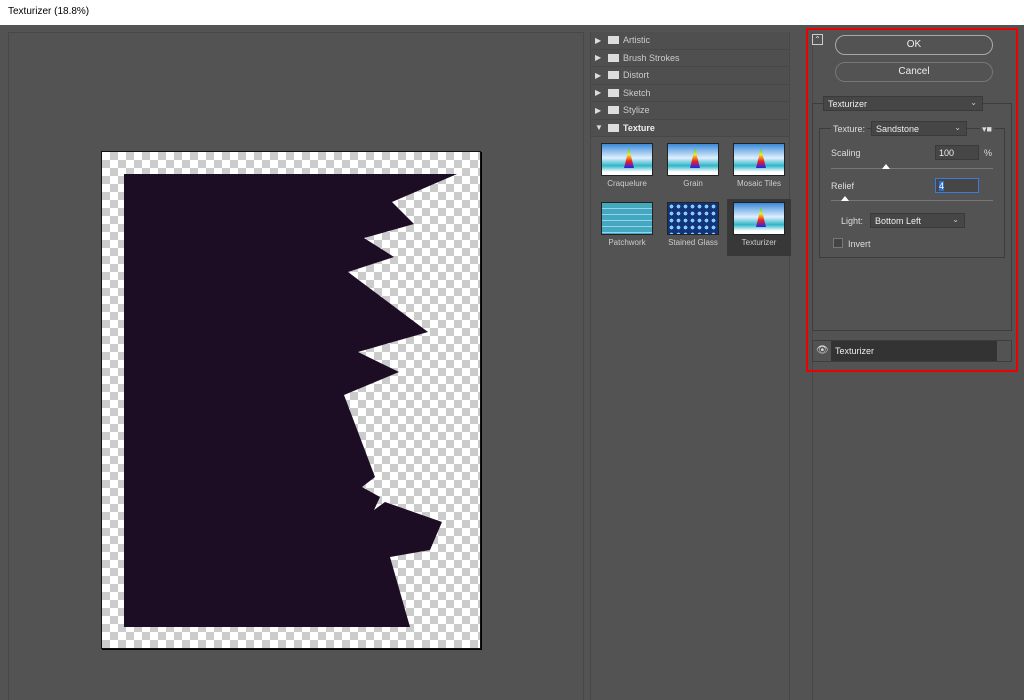 The width and height of the screenshot is (1024, 700). Describe the element at coordinates (845, 198) in the screenshot. I see `relief-slider-handle` at that location.